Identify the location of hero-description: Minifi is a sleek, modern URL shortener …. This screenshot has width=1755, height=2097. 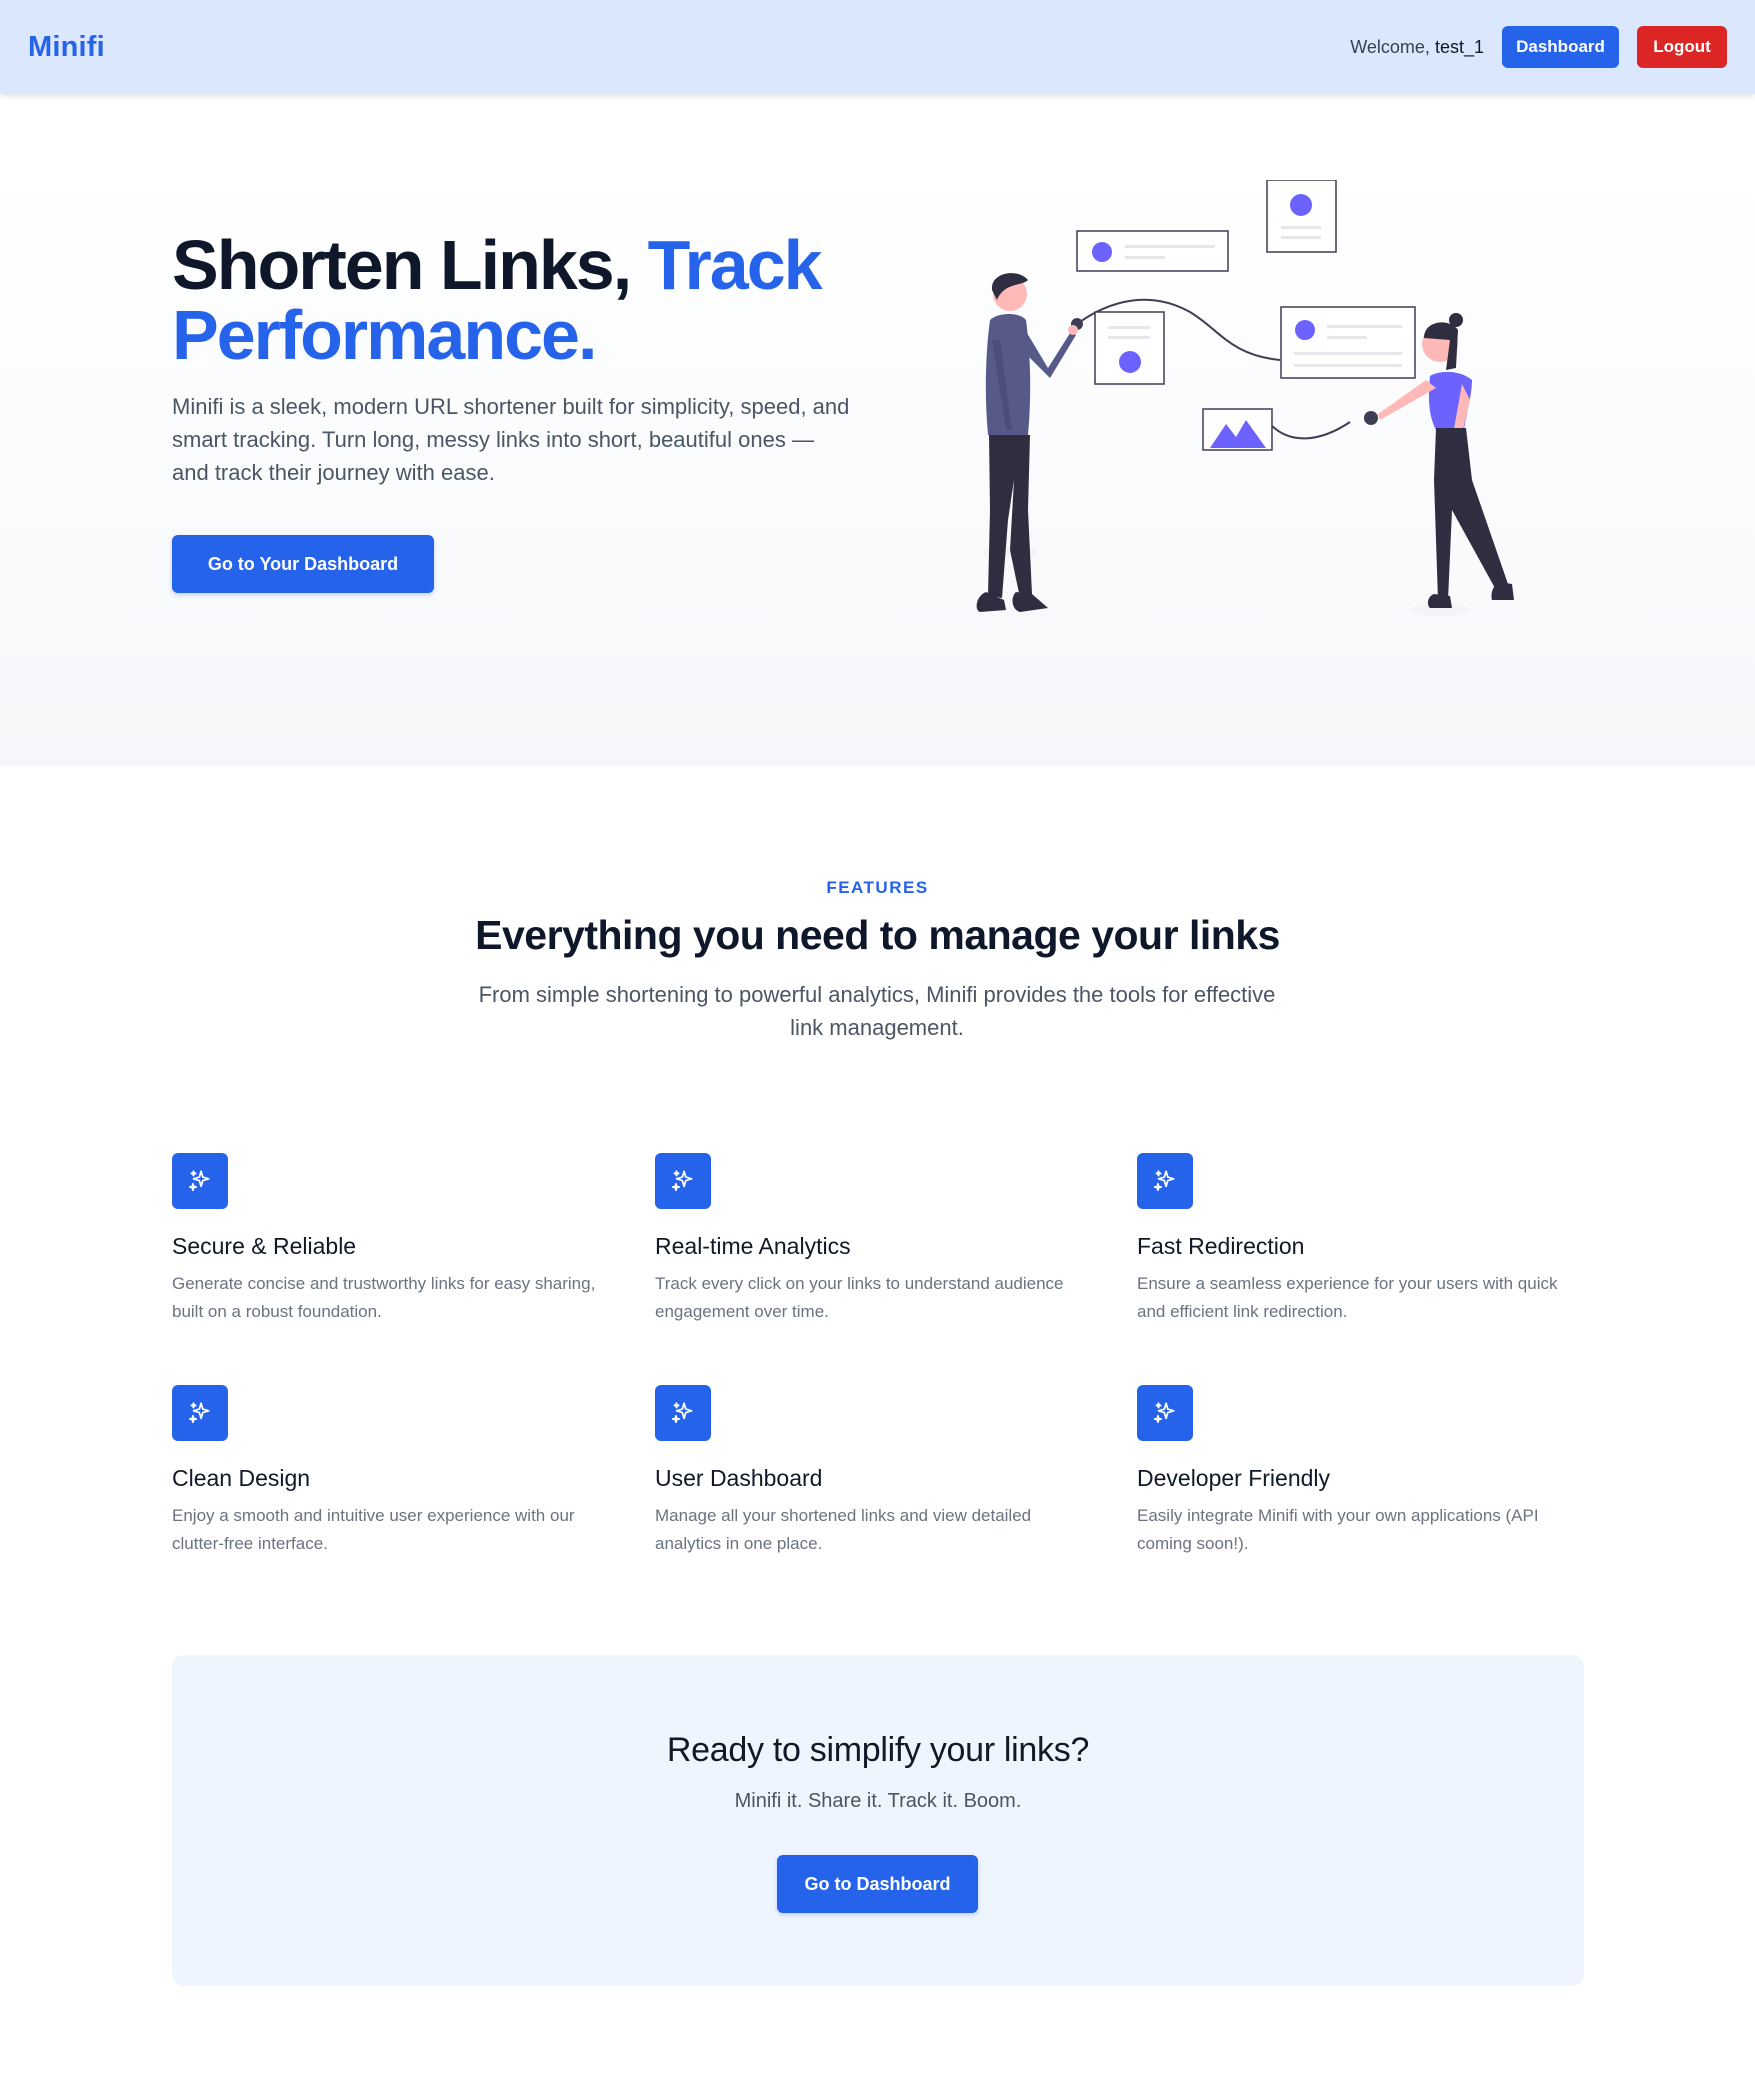
(511, 439).